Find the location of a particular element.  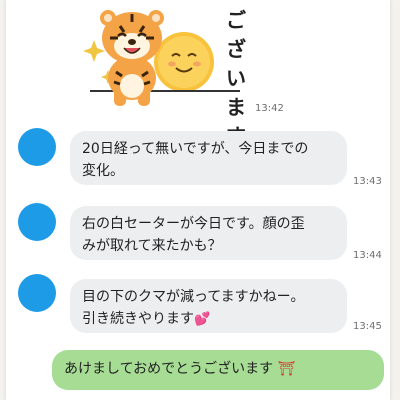

message-line: 引き続きやります💕 is located at coordinates (208, 319).